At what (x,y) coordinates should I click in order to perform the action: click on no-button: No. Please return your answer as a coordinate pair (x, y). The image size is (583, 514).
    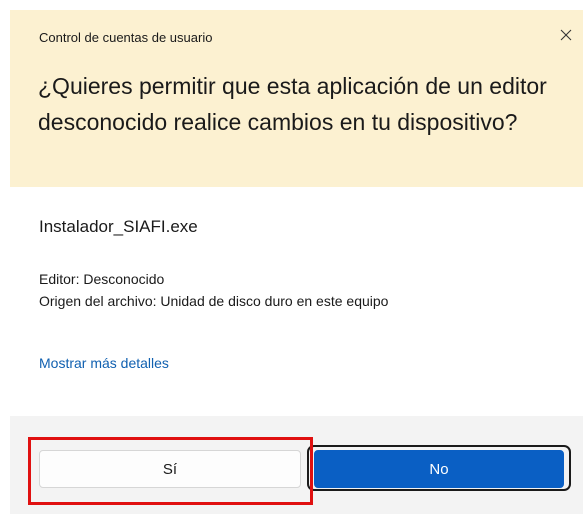
    Looking at the image, I should click on (439, 469).